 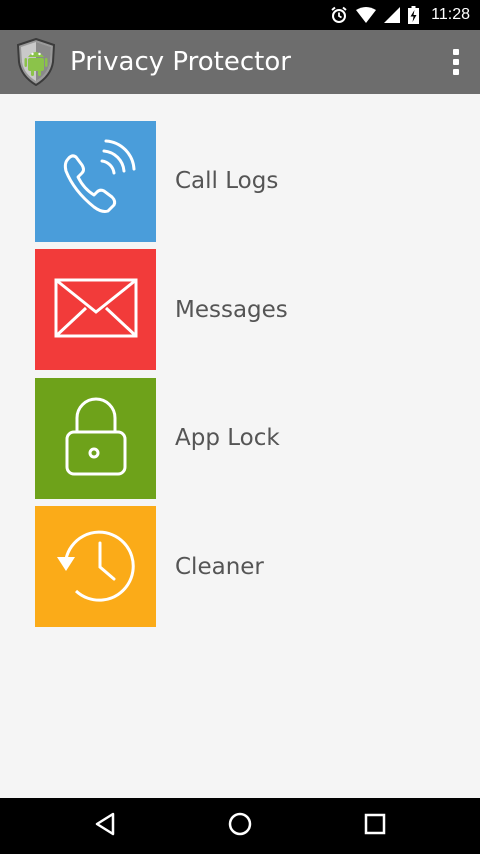 What do you see at coordinates (219, 566) in the screenshot?
I see `cleaner-label: Cleaner` at bounding box center [219, 566].